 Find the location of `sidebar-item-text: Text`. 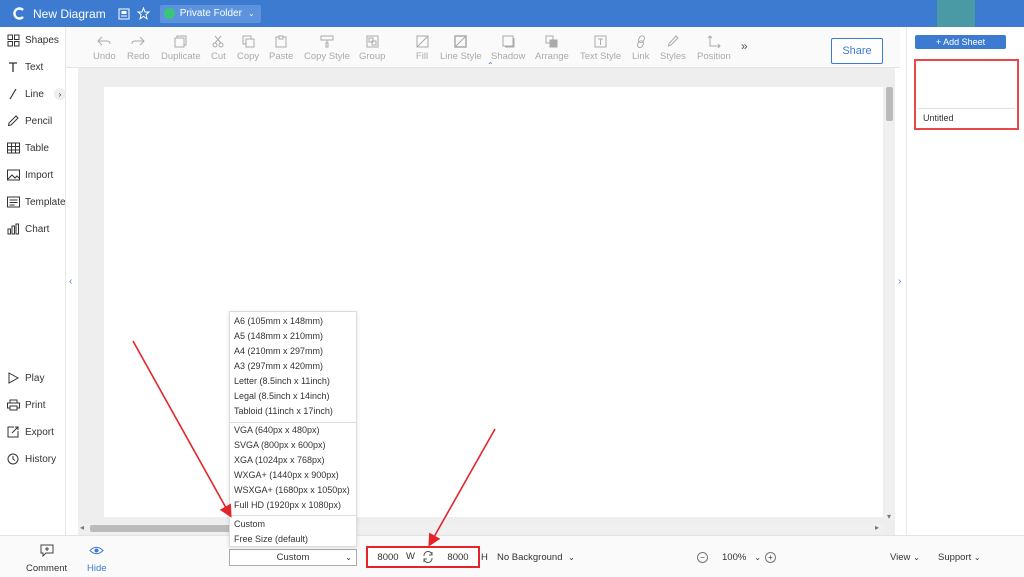

sidebar-item-text: Text is located at coordinates (24, 67).